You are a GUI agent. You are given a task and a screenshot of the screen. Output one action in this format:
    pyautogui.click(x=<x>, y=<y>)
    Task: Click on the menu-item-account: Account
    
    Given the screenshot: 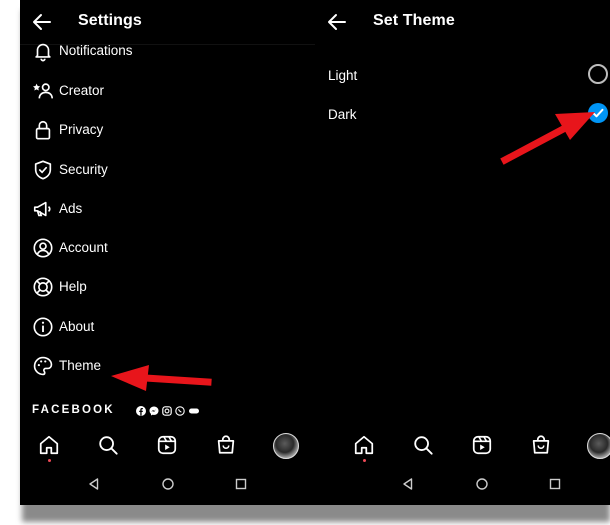 What is the action you would take?
    pyautogui.click(x=167, y=249)
    